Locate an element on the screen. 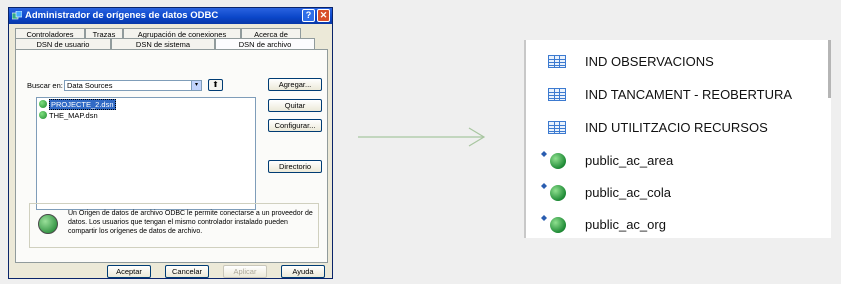  up-folder-icon: ⬆ is located at coordinates (215, 84).